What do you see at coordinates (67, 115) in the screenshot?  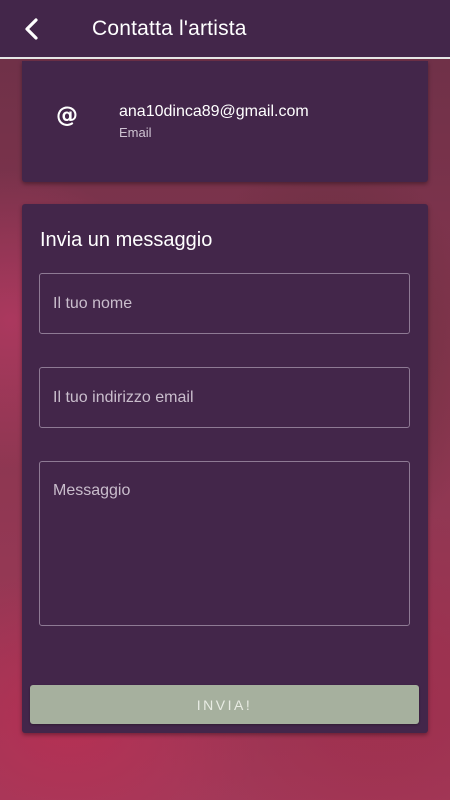 I see `at-icon: @` at bounding box center [67, 115].